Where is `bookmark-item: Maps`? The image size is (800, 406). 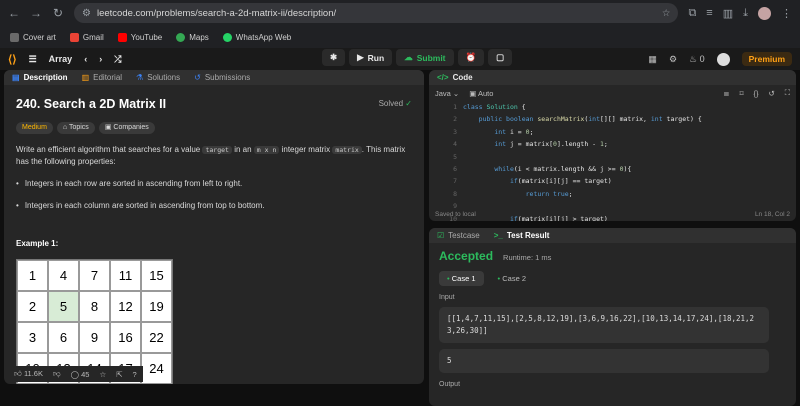 bookmark-item: Maps is located at coordinates (192, 37).